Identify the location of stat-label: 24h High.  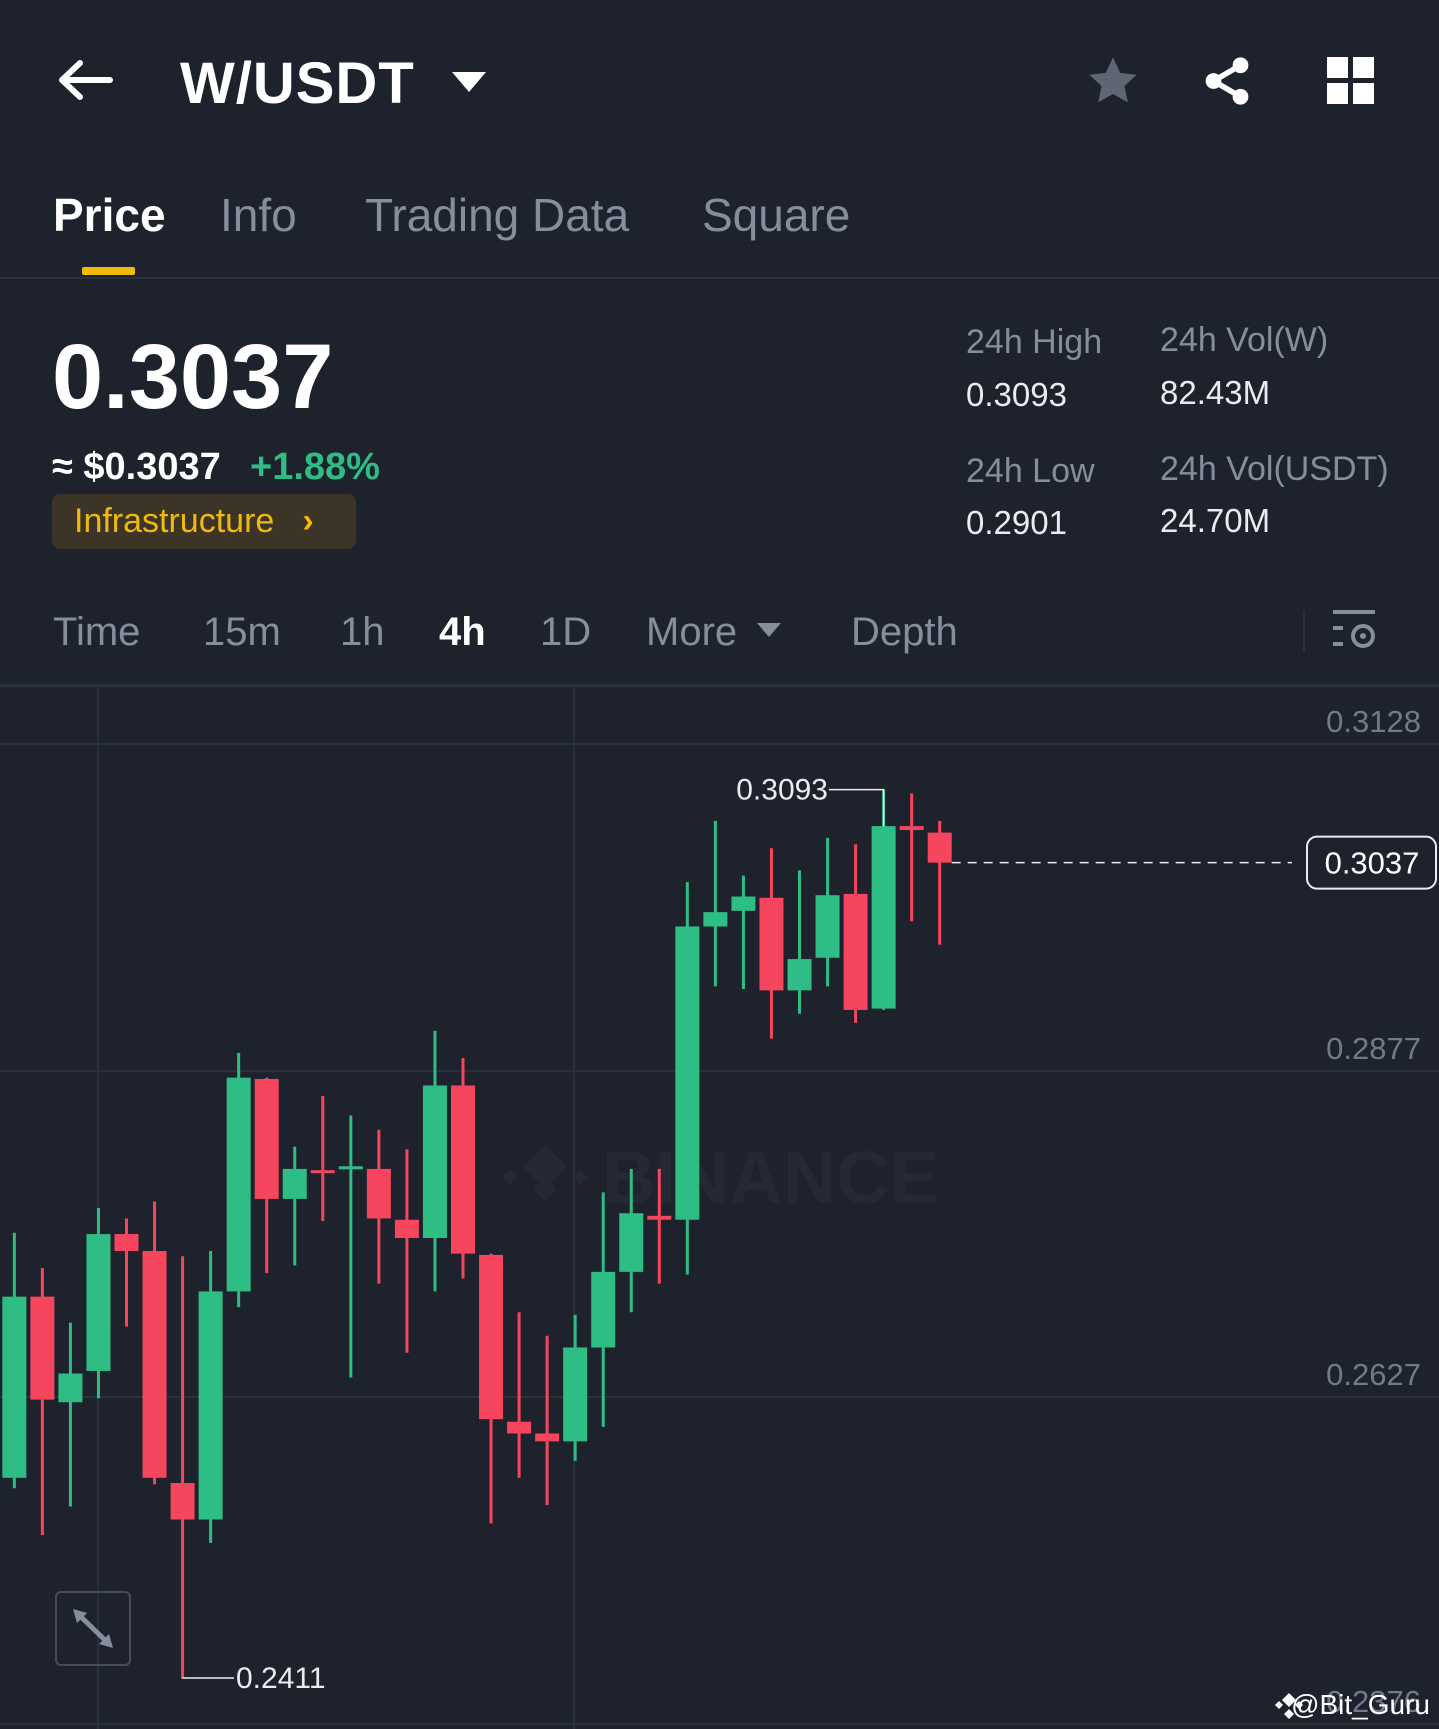
(1034, 342).